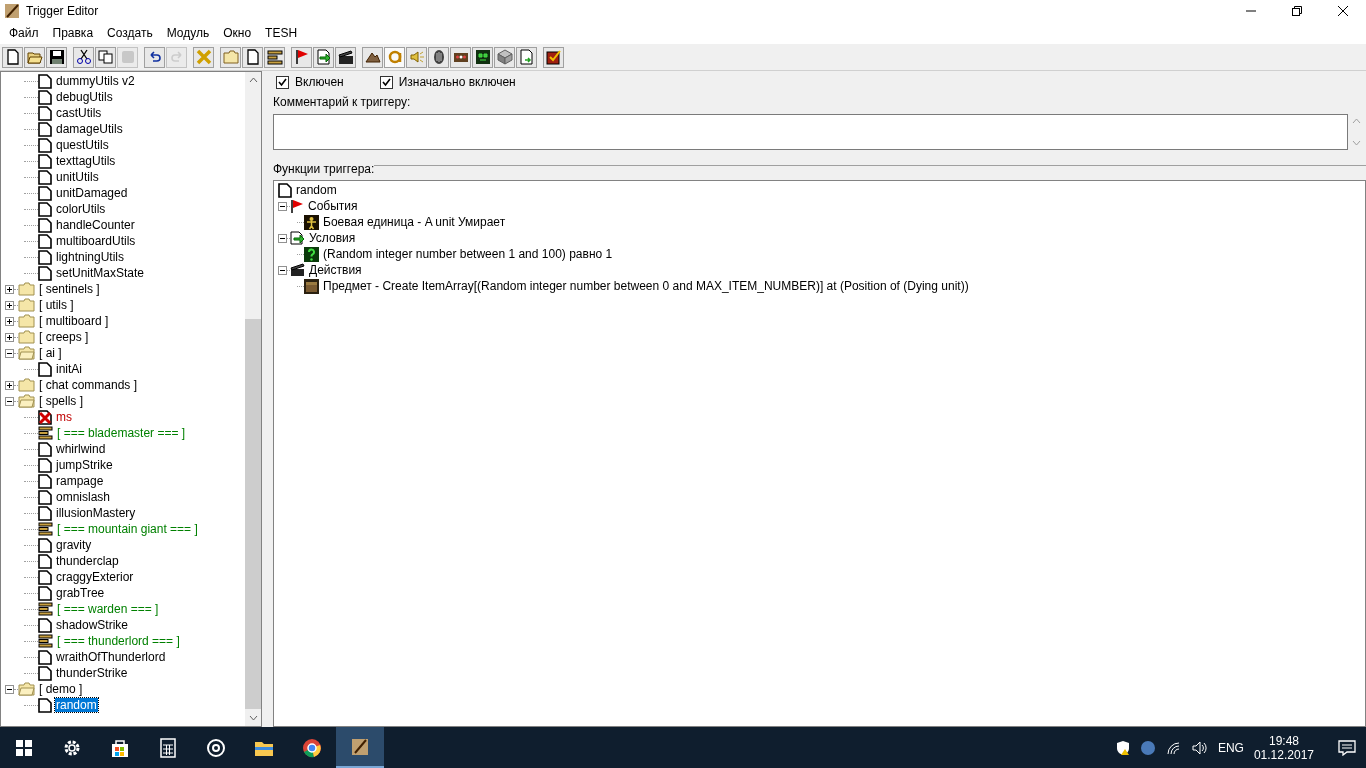 This screenshot has height=768, width=1366. Describe the element at coordinates (82, 145) in the screenshot. I see `tree-item: questUtils` at that location.